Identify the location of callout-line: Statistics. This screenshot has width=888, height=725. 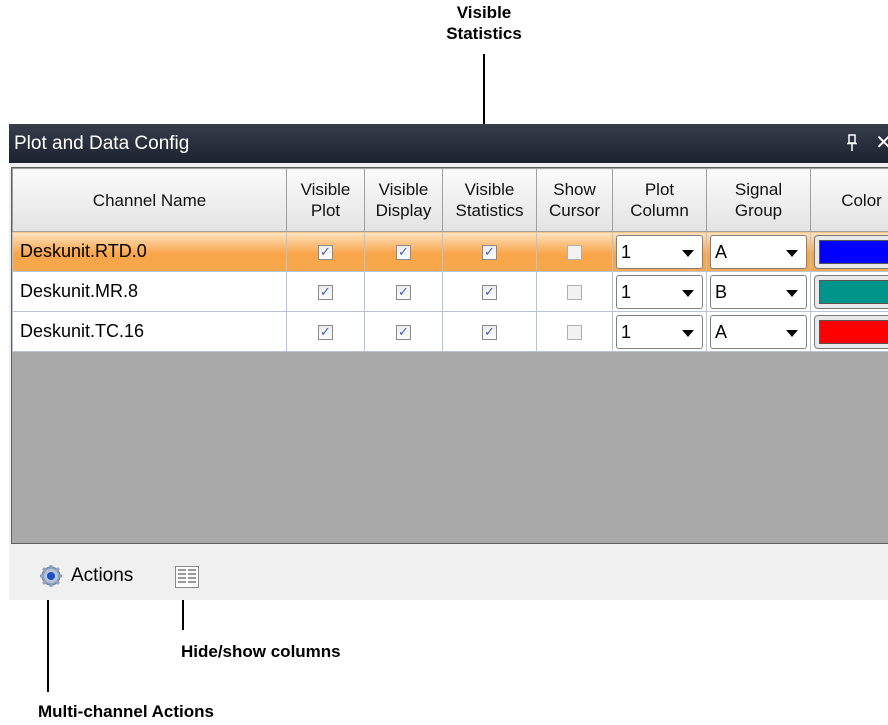
(484, 33).